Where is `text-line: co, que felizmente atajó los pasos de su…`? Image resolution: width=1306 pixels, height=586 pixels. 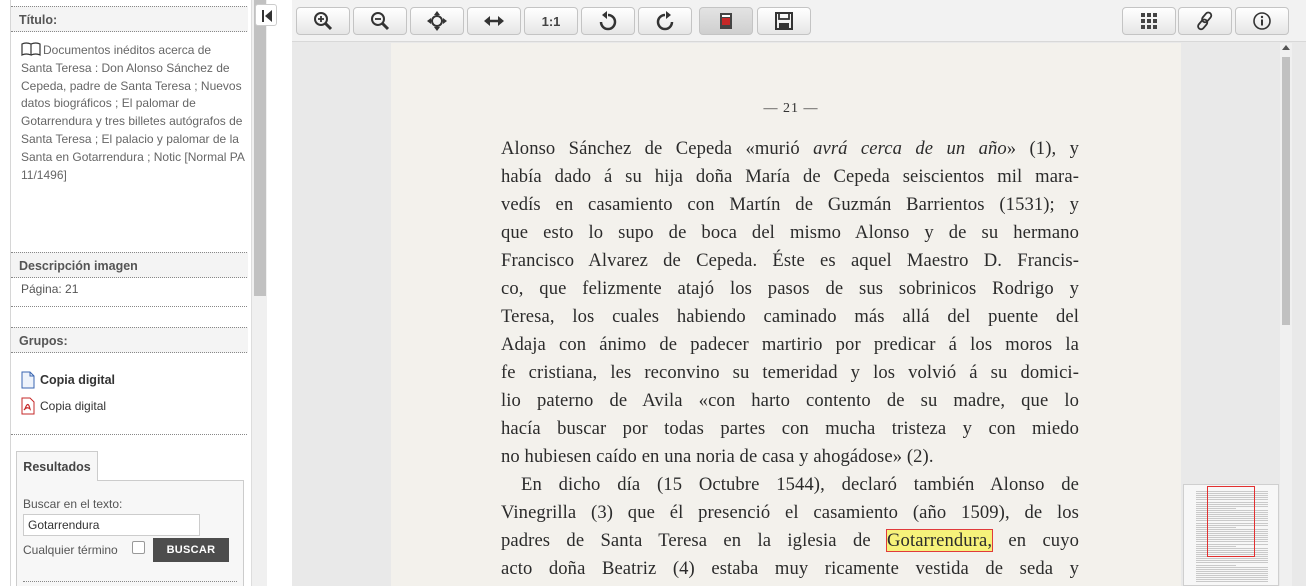 text-line: co, que felizmente atajó los pasos de su… is located at coordinates (790, 288).